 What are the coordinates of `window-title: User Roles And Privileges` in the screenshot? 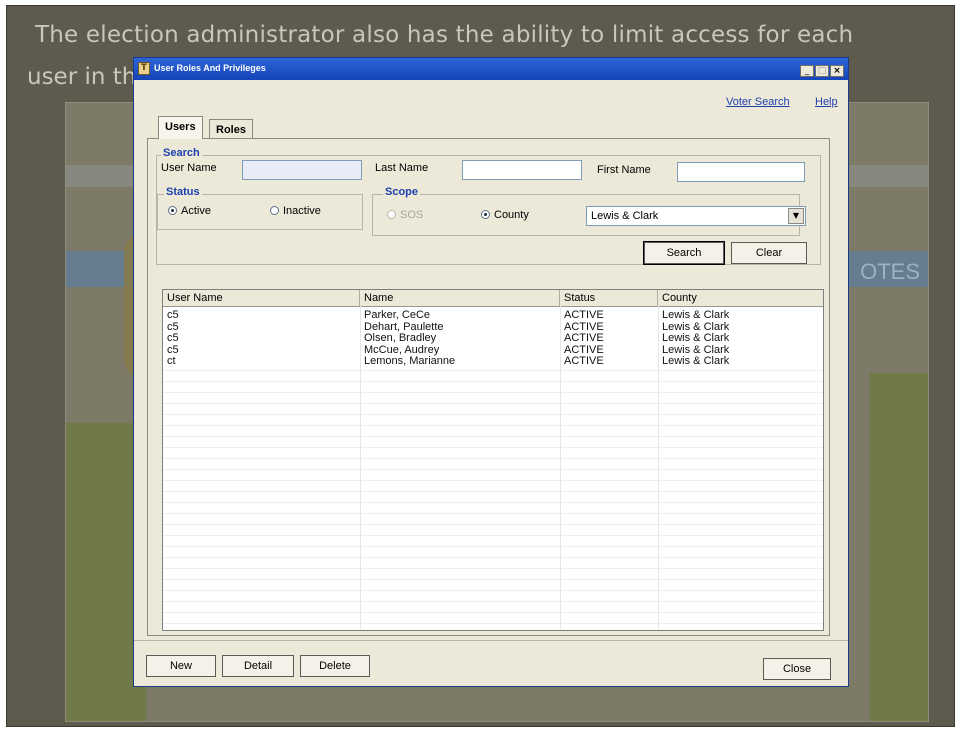 It's located at (210, 68).